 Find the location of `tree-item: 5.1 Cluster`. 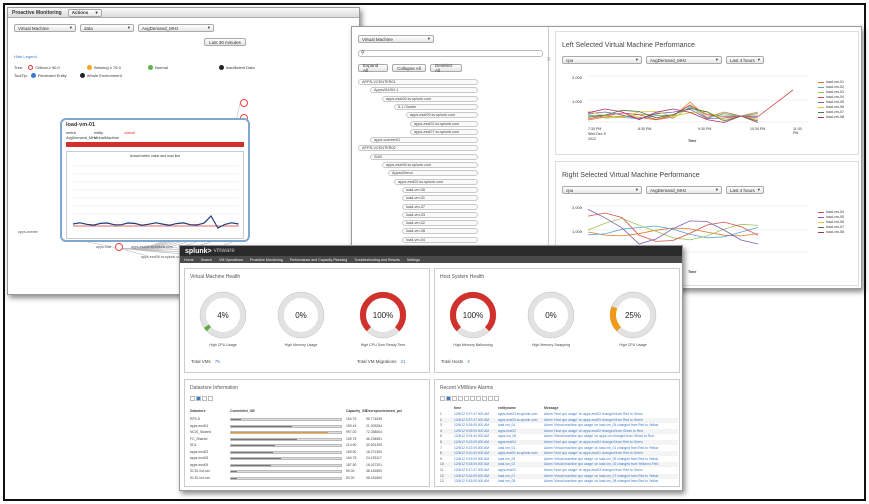

tree-item: 5.1 Cluster is located at coordinates (436, 106).